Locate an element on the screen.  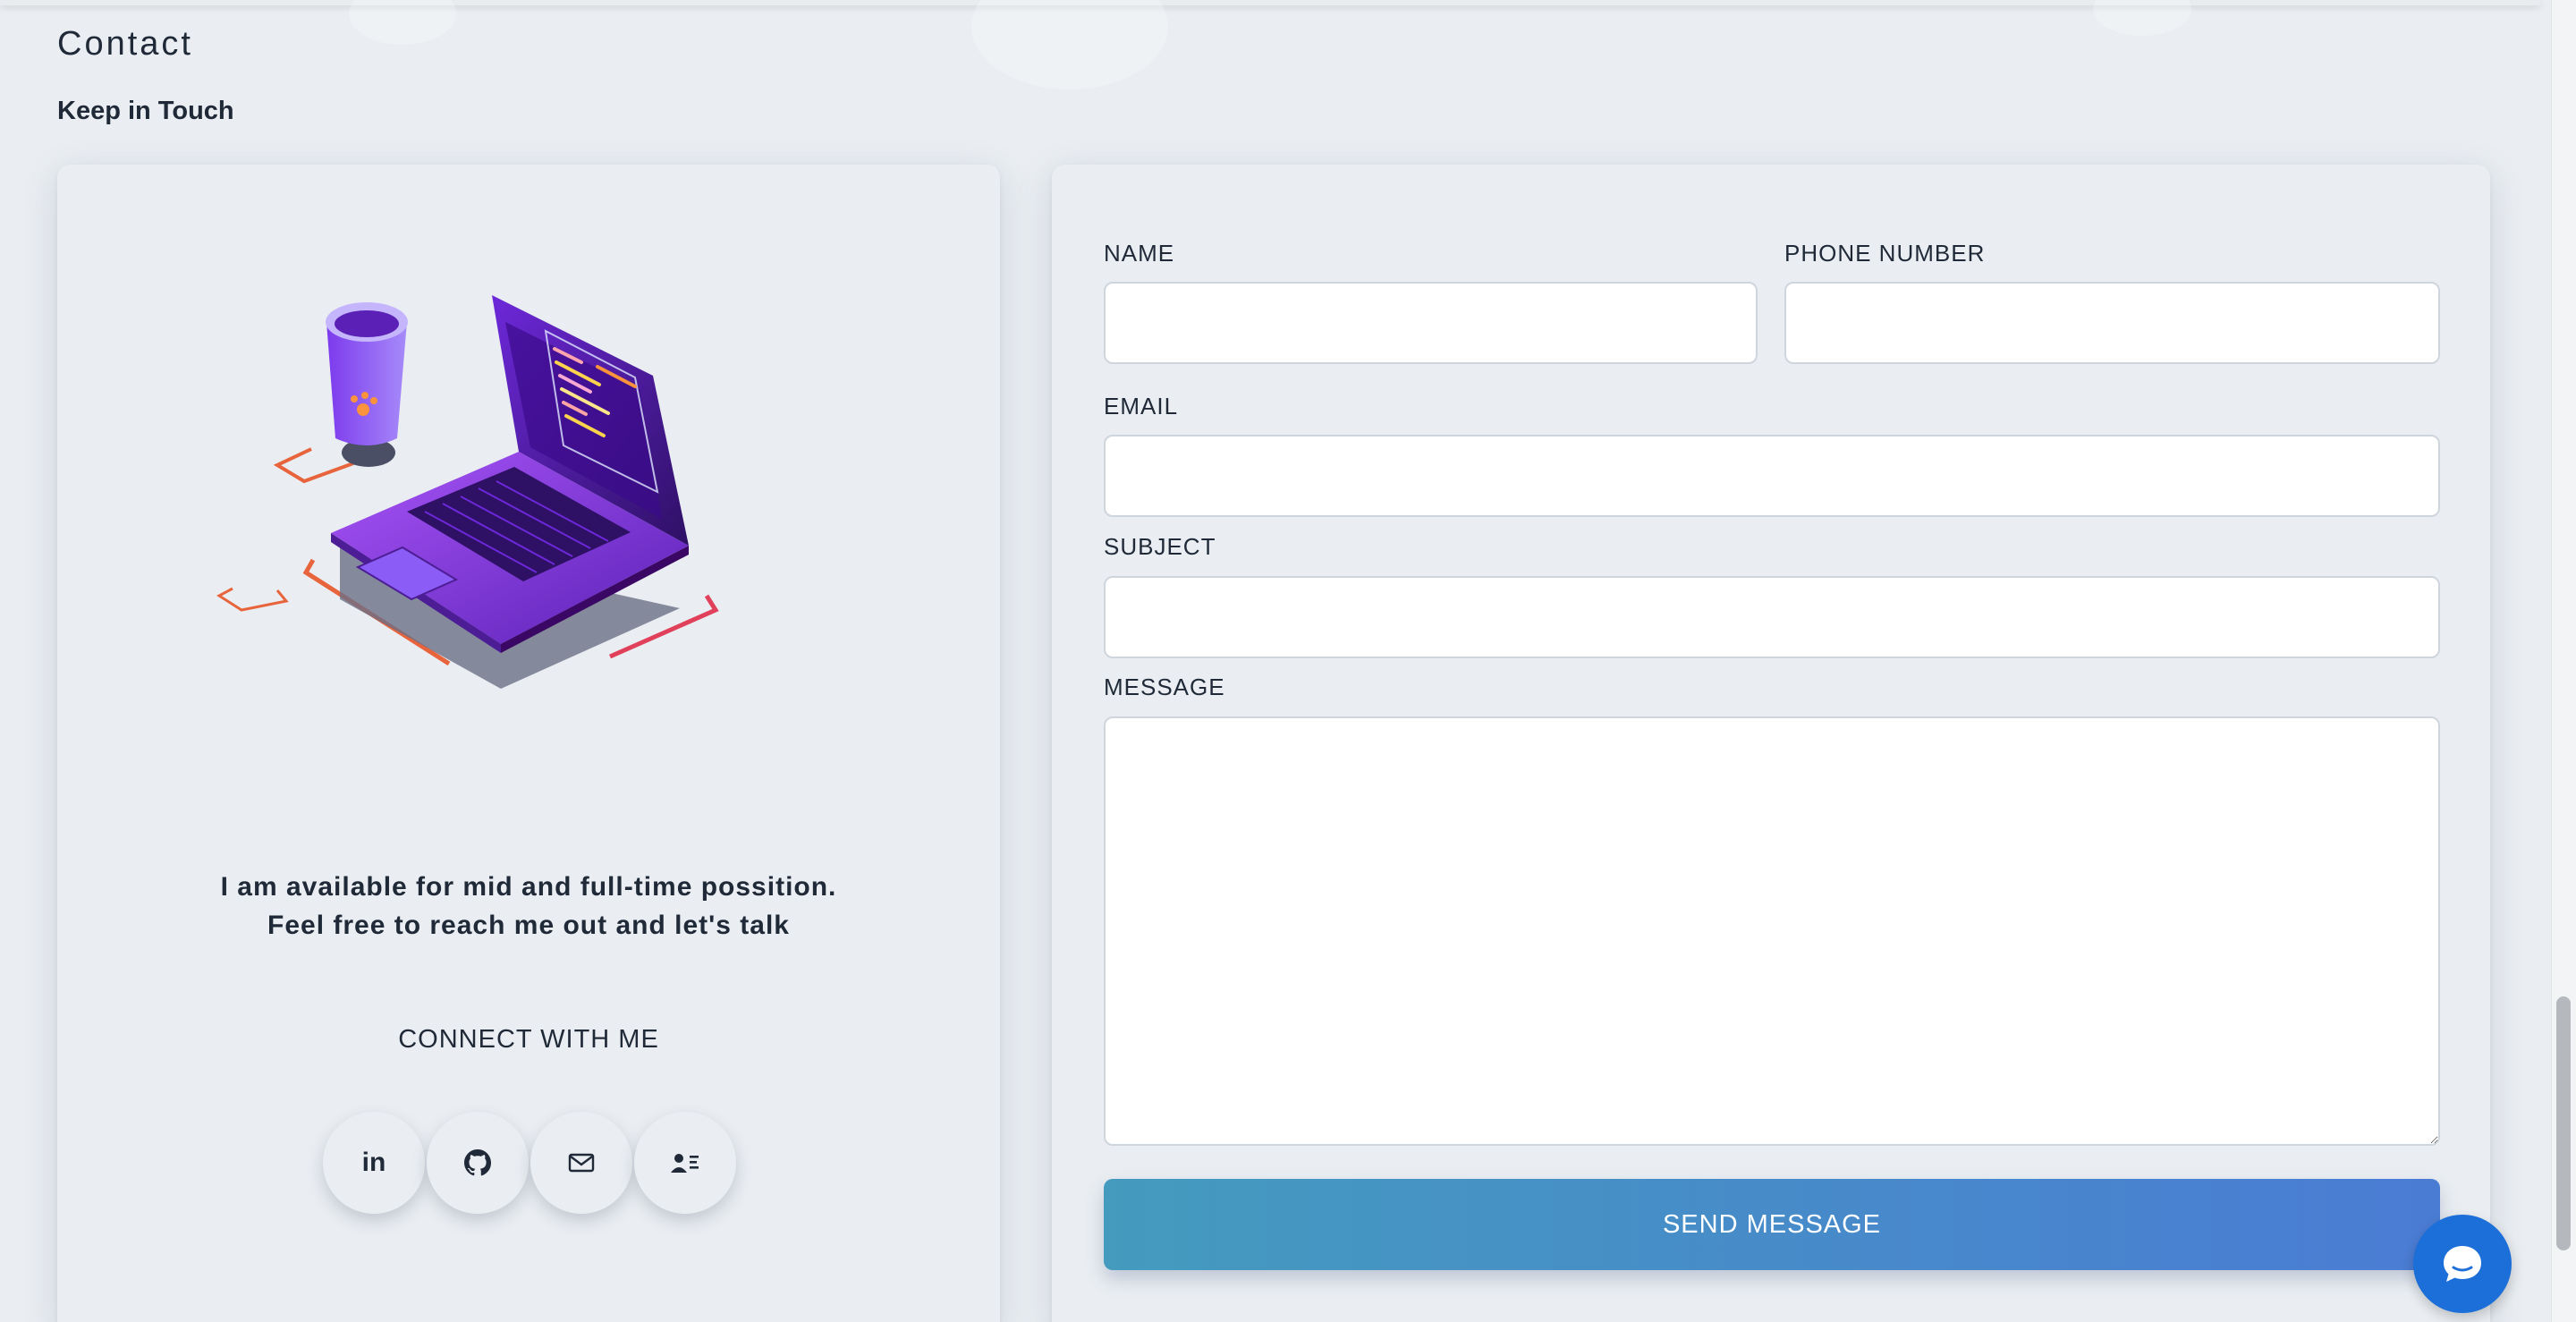
laptop-coffee-illustration is located at coordinates (467, 492).